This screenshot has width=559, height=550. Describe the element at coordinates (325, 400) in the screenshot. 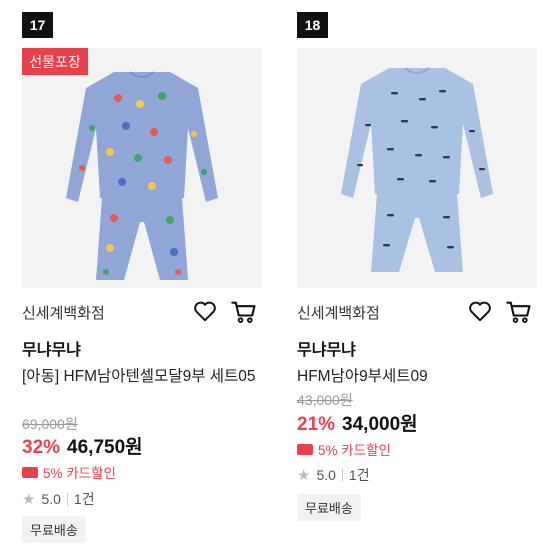

I see `original-price: 43,000원` at that location.